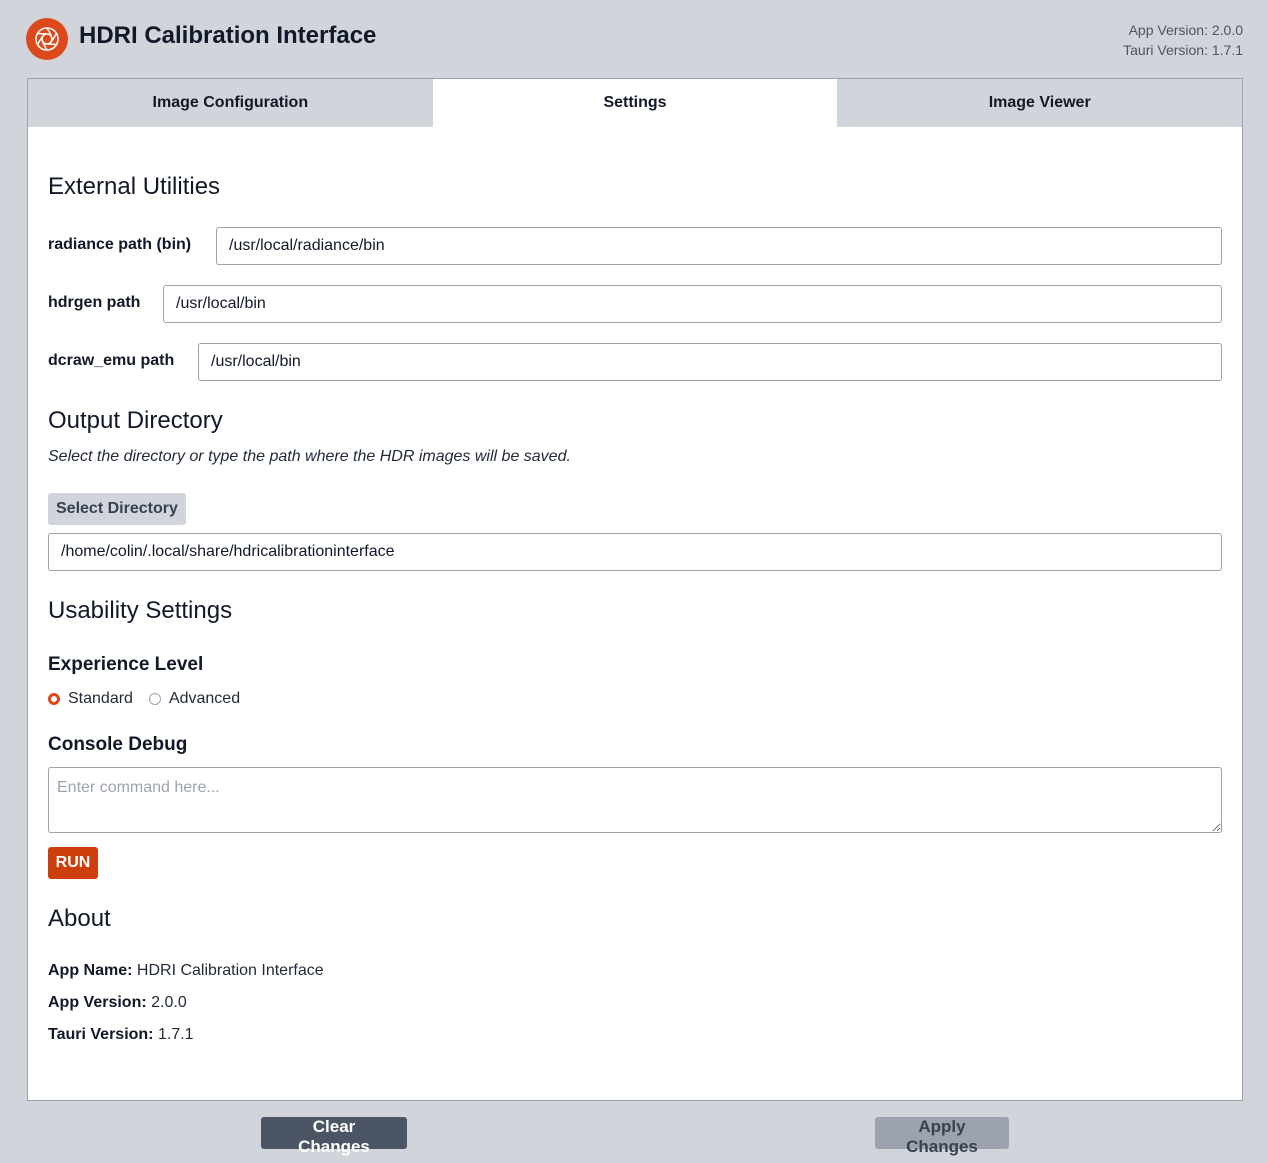  Describe the element at coordinates (204, 698) in the screenshot. I see `radio-advanced-label: Advanced` at that location.